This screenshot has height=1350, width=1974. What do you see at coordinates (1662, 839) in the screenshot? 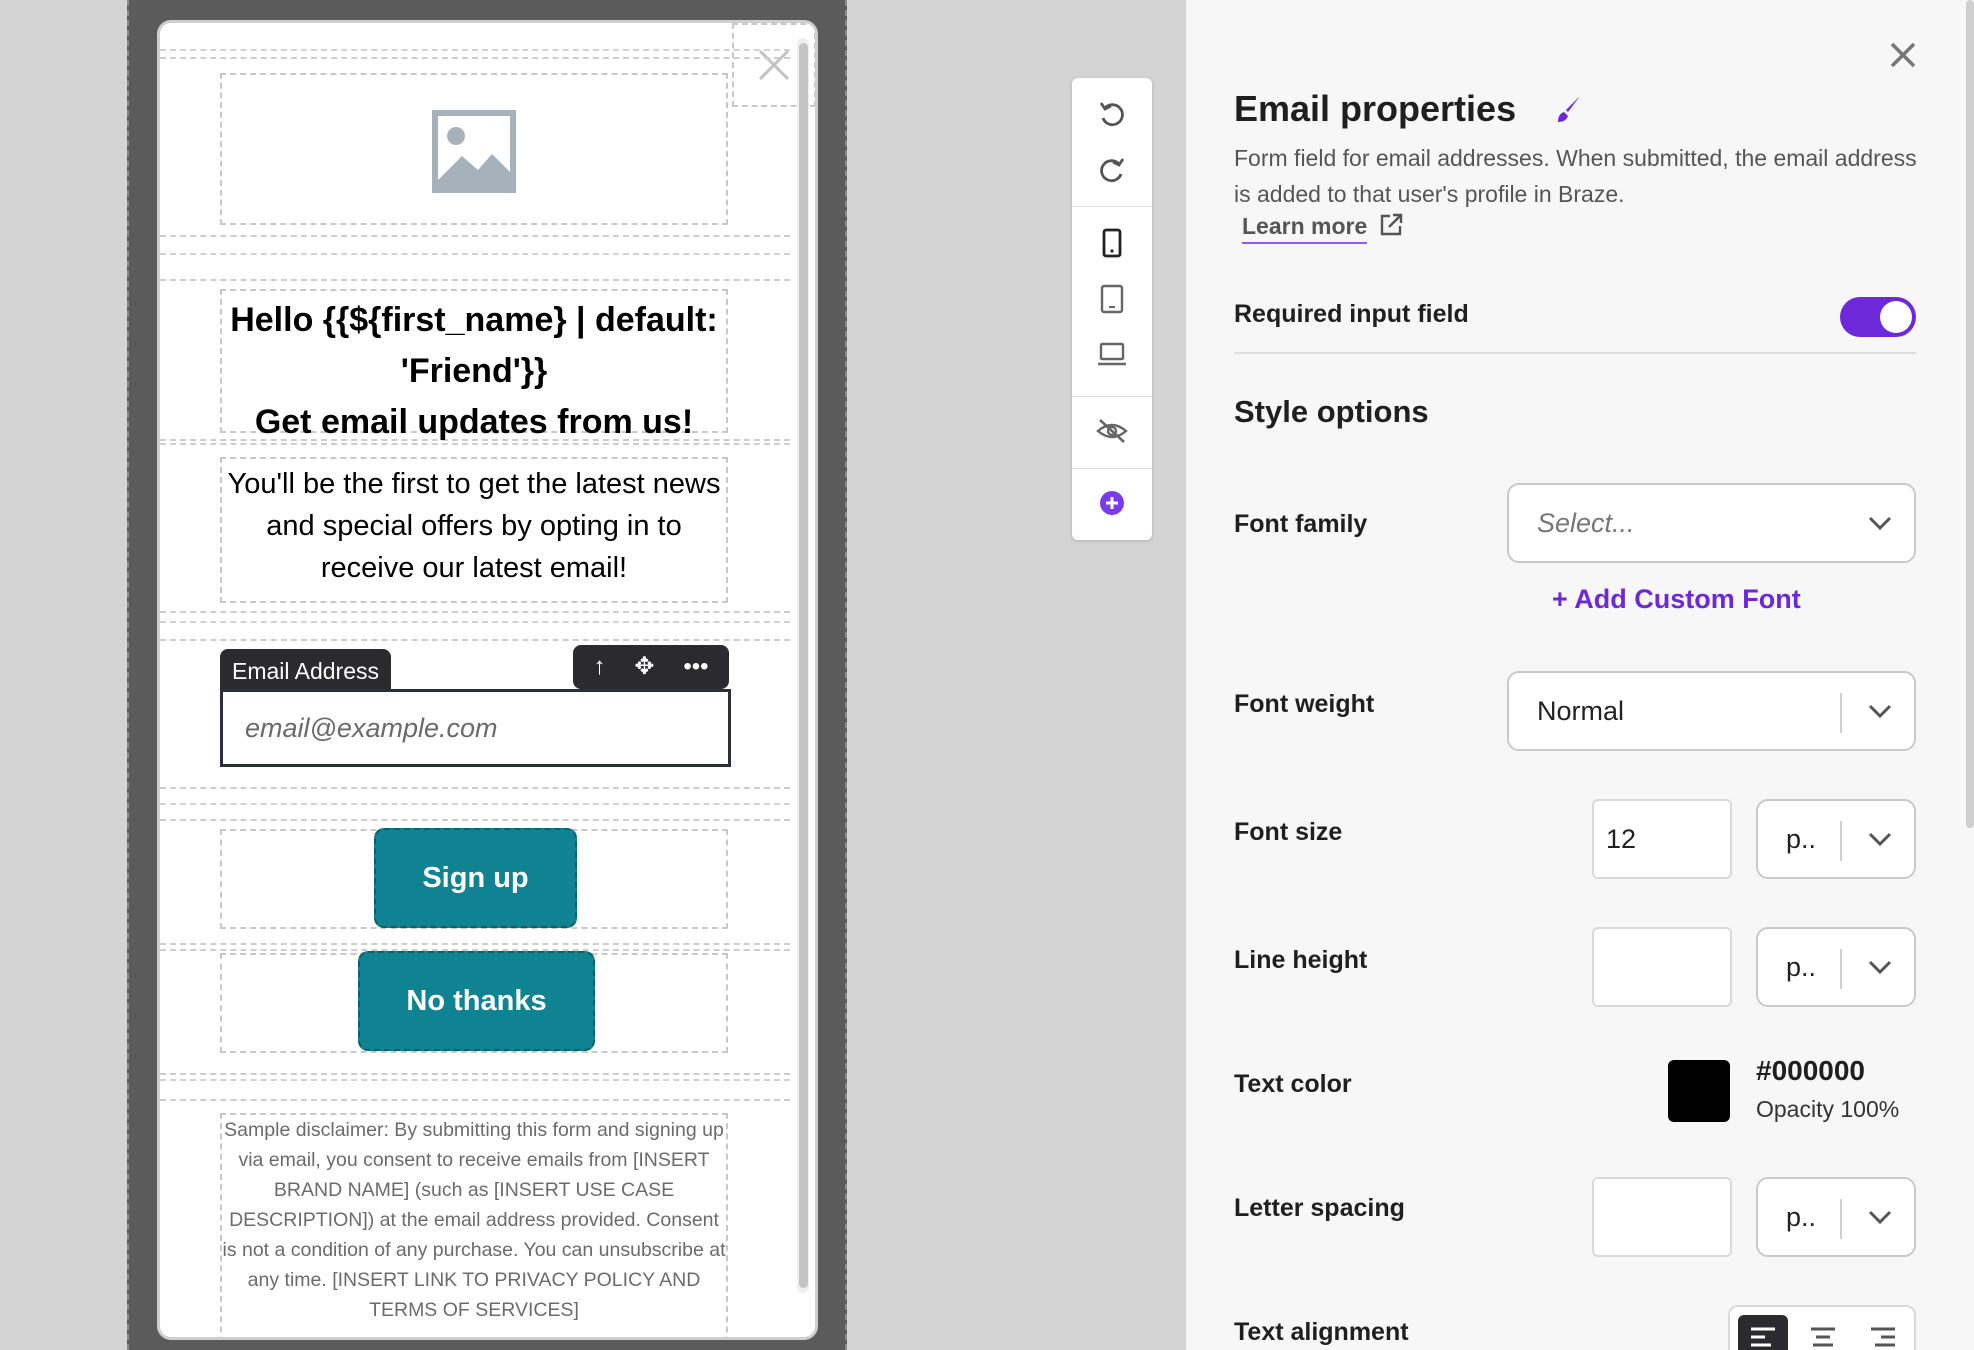
I see `font-size-input: 12` at bounding box center [1662, 839].